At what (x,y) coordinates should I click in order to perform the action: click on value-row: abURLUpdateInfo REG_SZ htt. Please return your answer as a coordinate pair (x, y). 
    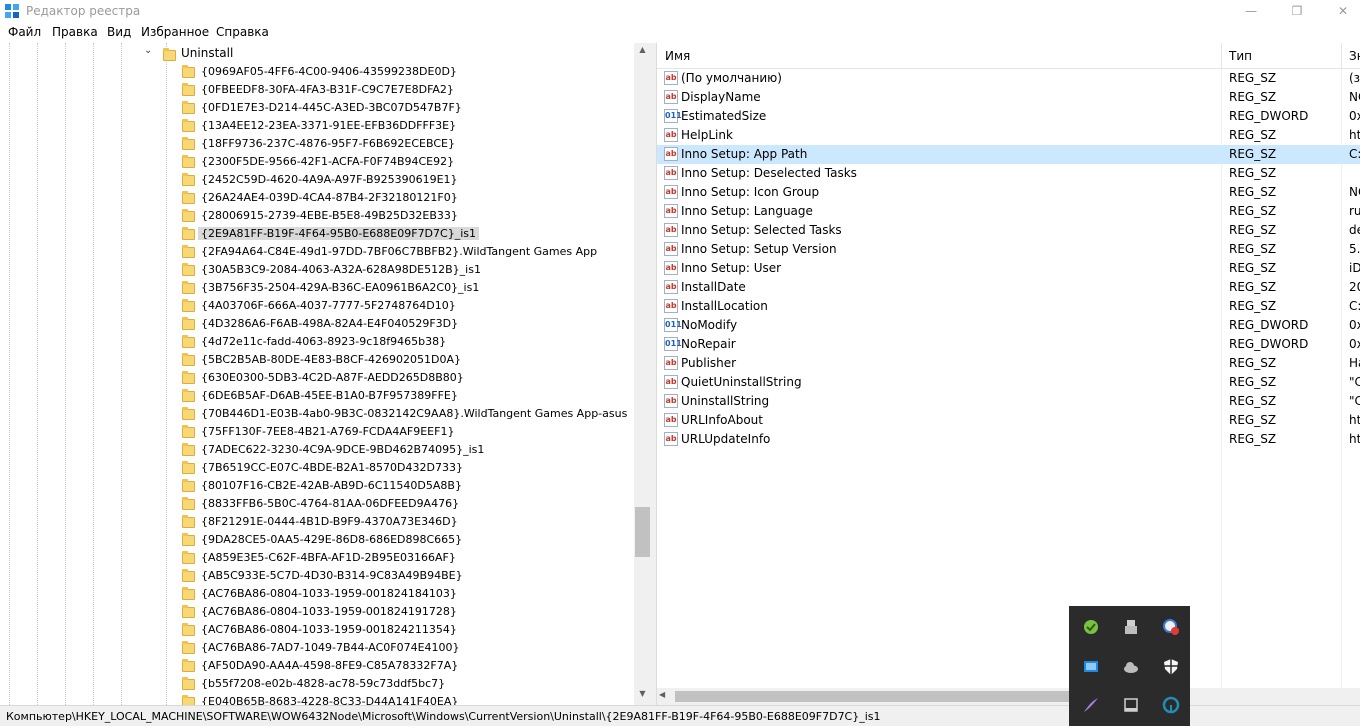
    Looking at the image, I should click on (1008, 439).